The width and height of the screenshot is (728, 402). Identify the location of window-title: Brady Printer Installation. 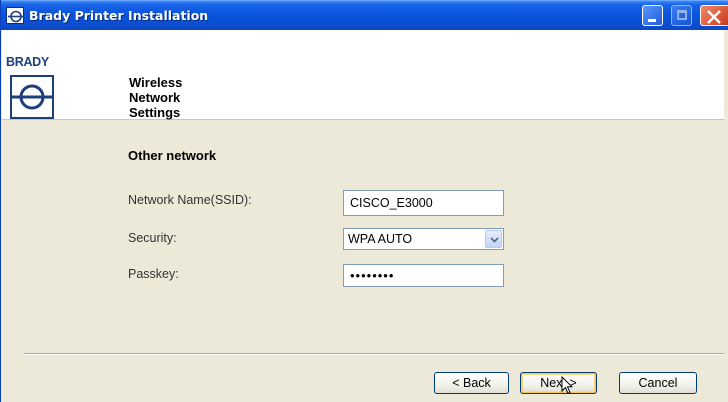
(119, 15).